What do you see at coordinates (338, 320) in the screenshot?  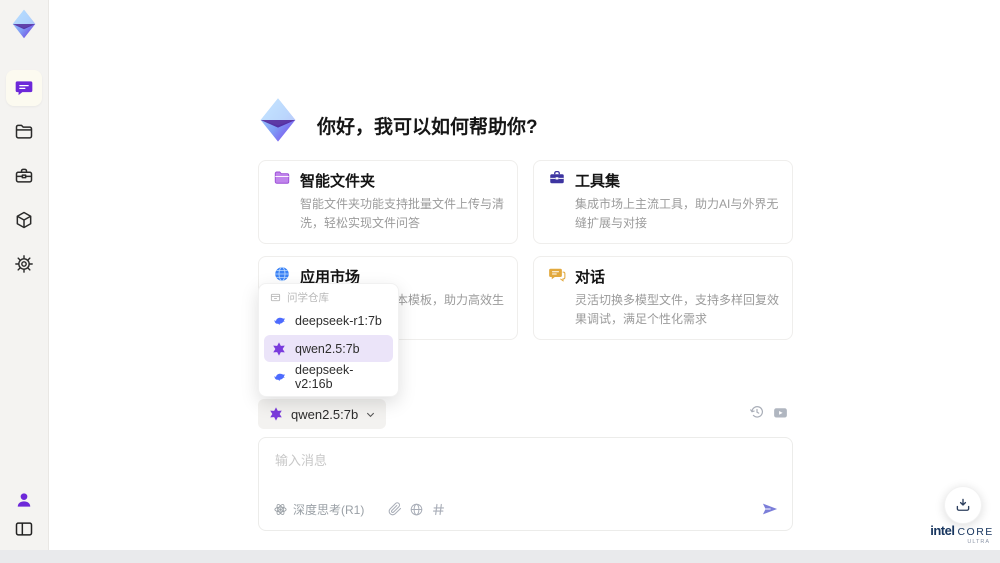 I see `model-option-label: deepseek-r1:7b` at bounding box center [338, 320].